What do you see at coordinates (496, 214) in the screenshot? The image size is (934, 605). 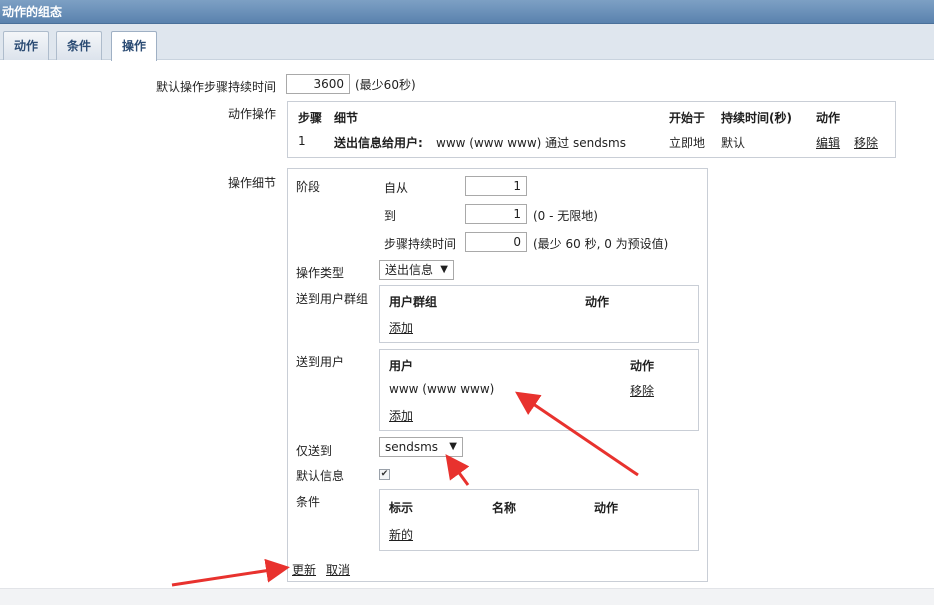 I see `to-input: 1` at bounding box center [496, 214].